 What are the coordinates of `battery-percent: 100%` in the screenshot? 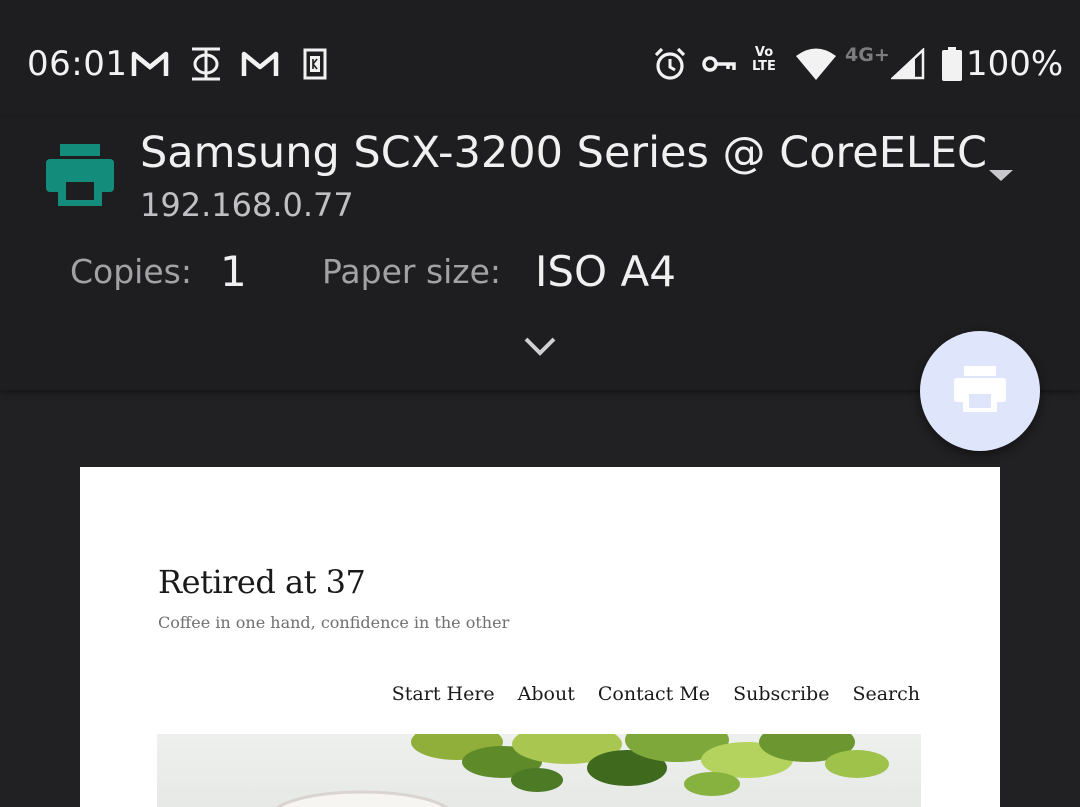 It's located at (1015, 64).